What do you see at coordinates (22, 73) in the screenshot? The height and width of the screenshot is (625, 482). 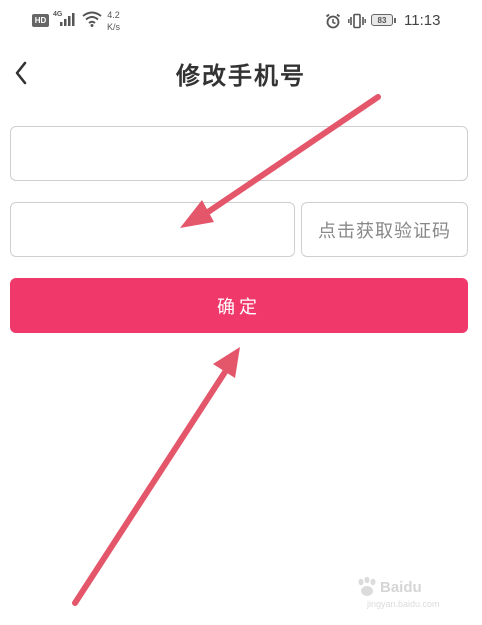 I see `back-chevron-icon` at bounding box center [22, 73].